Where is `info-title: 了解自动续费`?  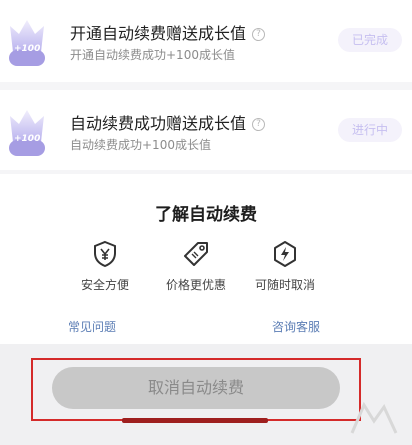
info-title: 了解自动续费 is located at coordinates (206, 215).